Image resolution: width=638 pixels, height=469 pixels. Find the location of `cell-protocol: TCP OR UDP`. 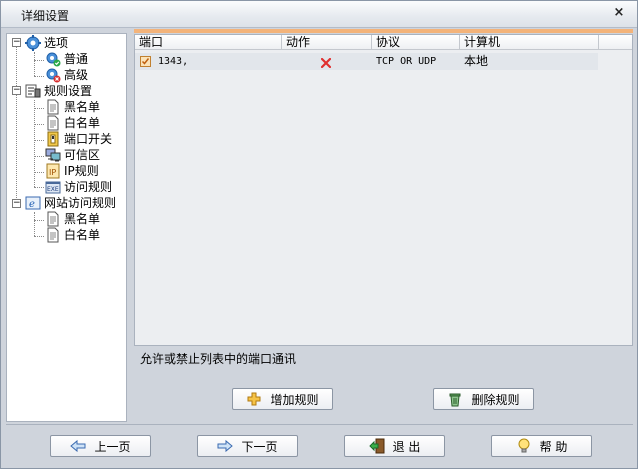

cell-protocol: TCP OR UDP is located at coordinates (406, 61).